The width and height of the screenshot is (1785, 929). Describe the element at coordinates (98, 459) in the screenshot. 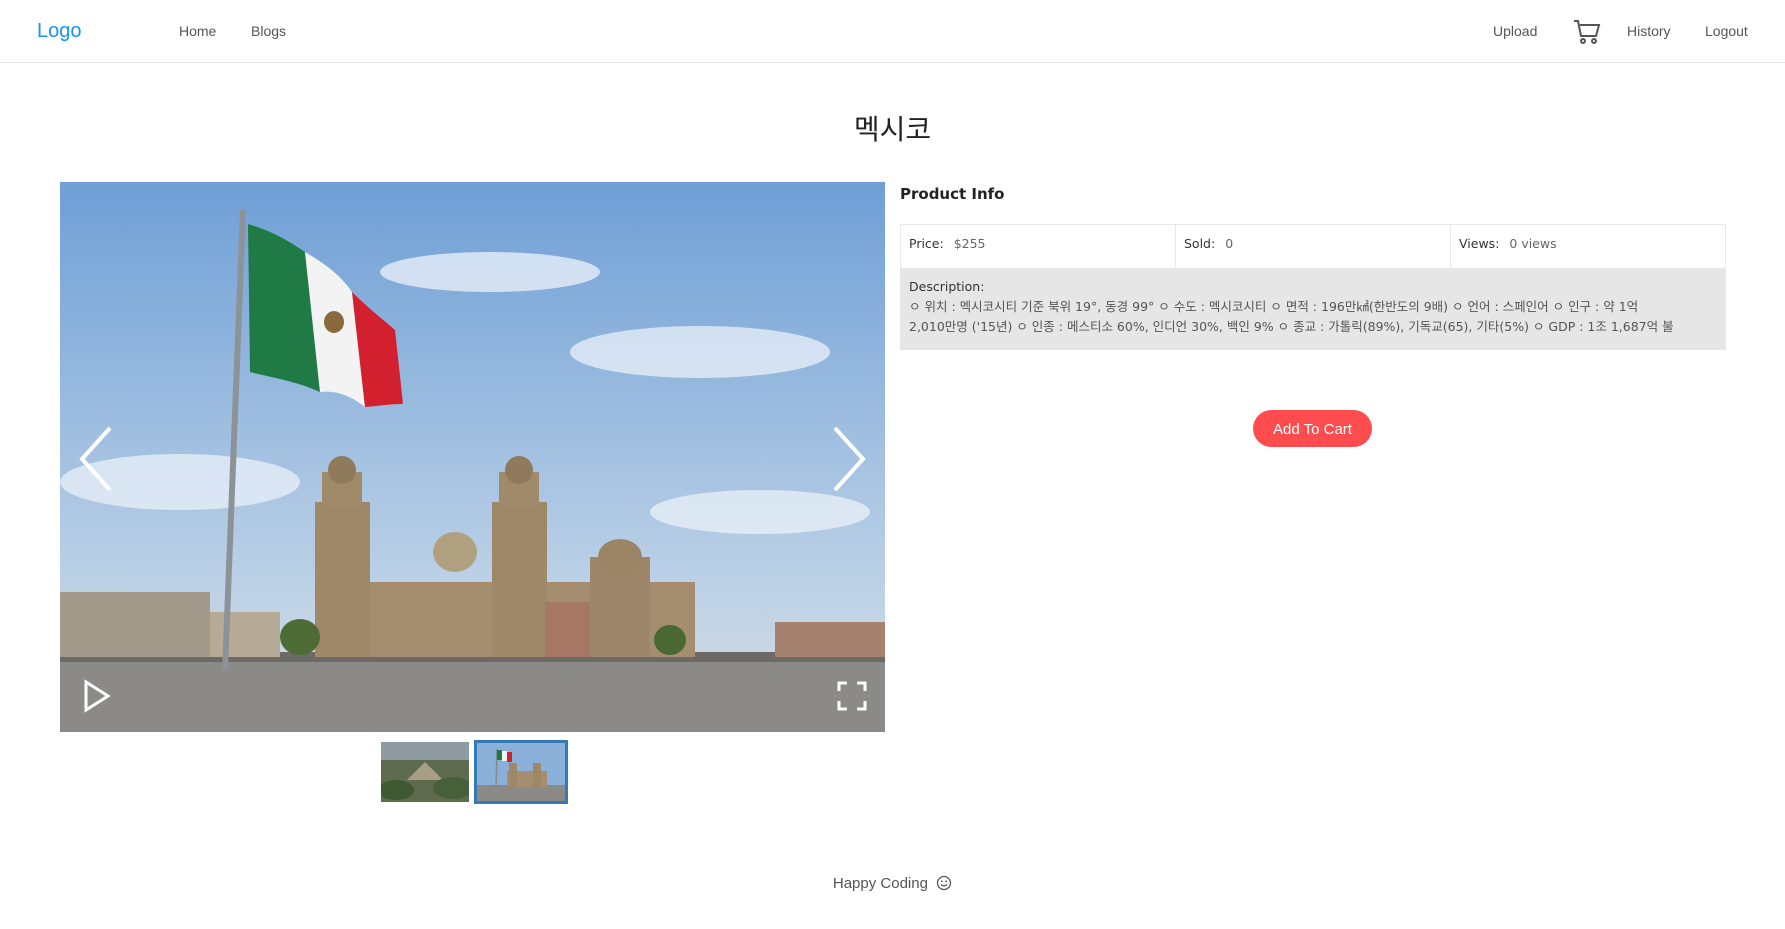

I see `chevron-left-icon` at that location.